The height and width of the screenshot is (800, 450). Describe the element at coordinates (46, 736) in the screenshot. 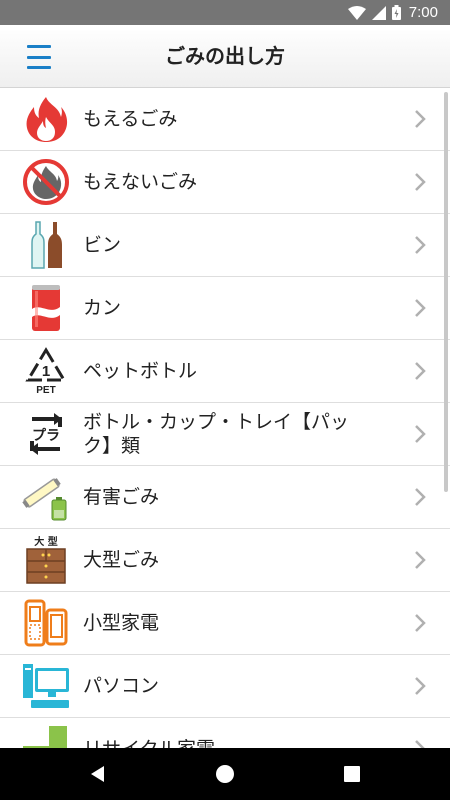

I see `appliance-icon` at that location.